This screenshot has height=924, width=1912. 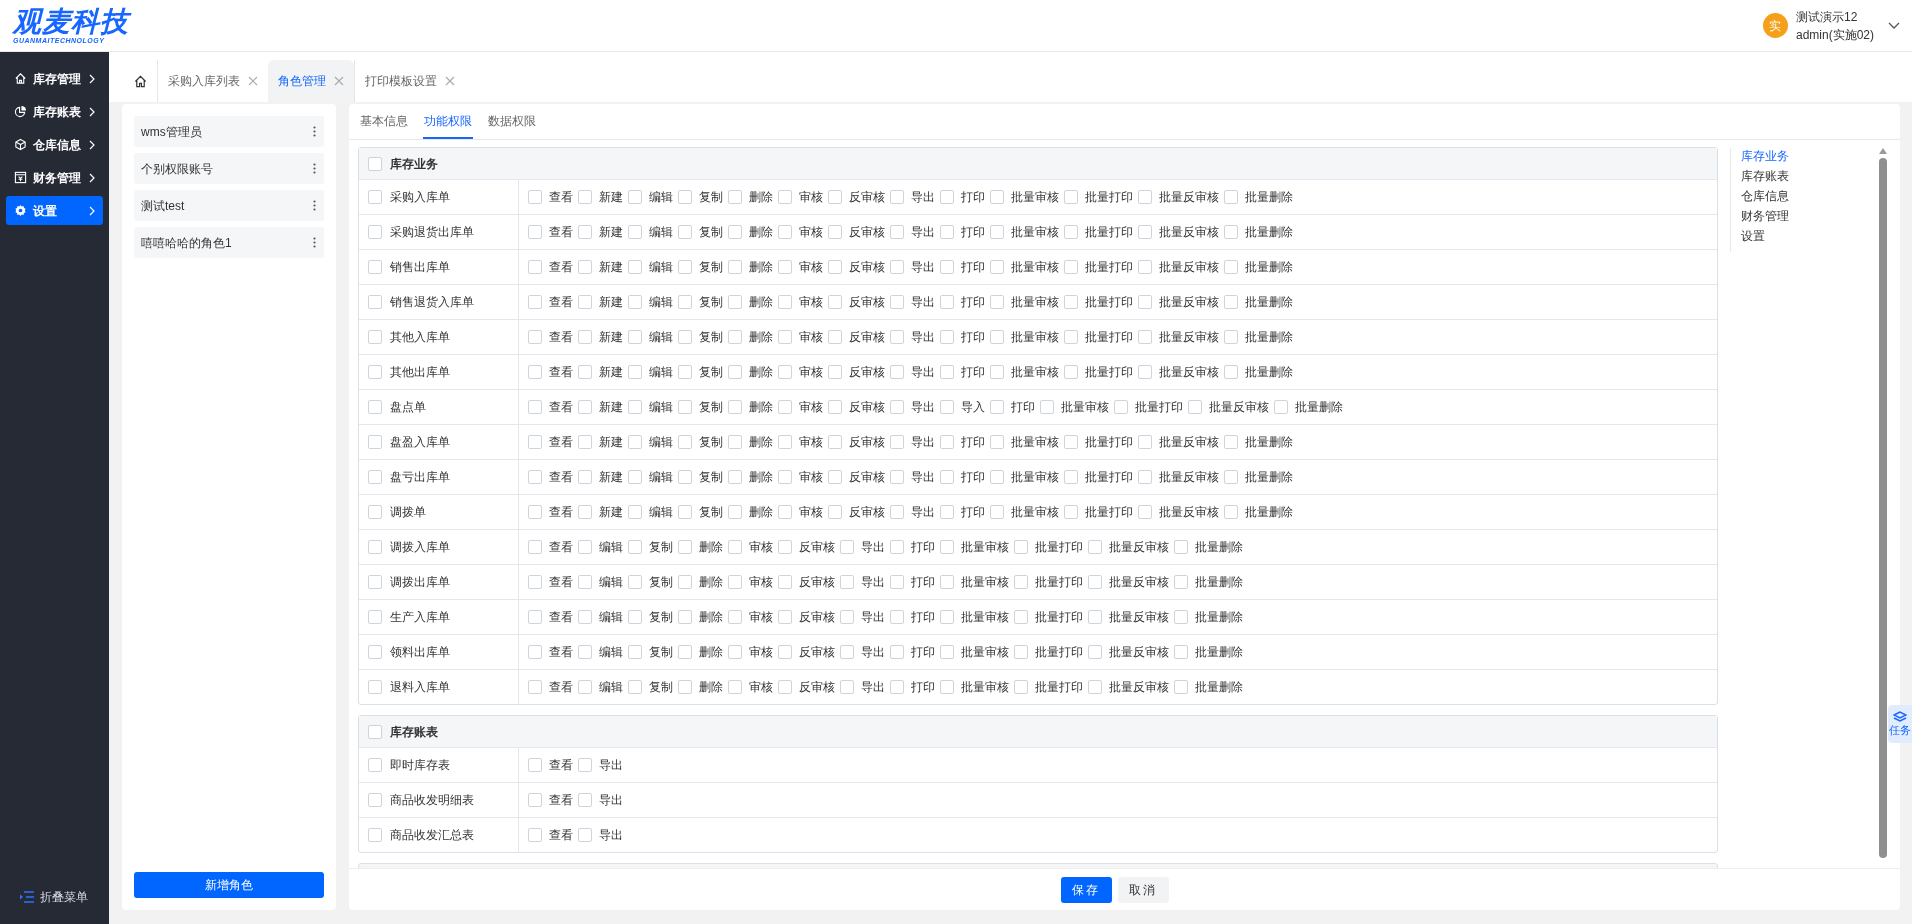 What do you see at coordinates (1086, 889) in the screenshot?
I see `save-button: 保存` at bounding box center [1086, 889].